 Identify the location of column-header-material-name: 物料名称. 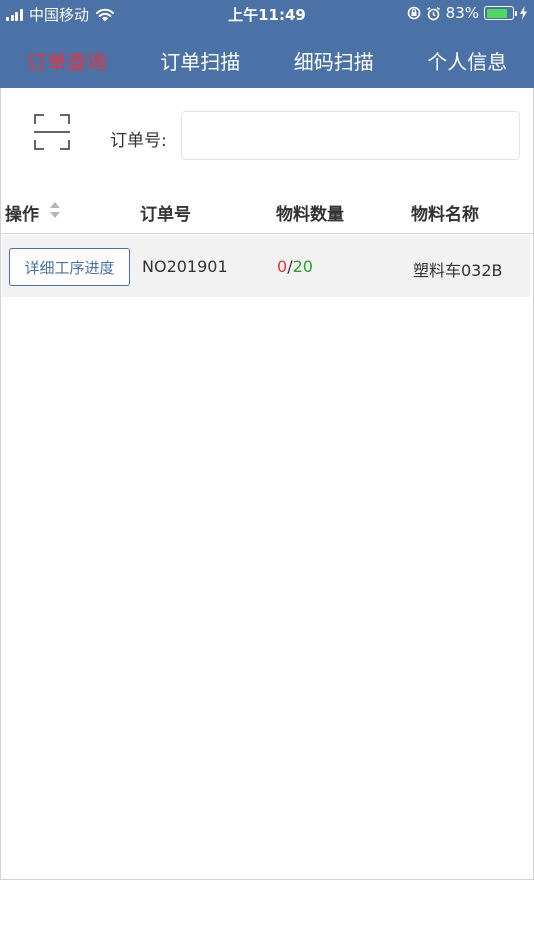
(445, 215).